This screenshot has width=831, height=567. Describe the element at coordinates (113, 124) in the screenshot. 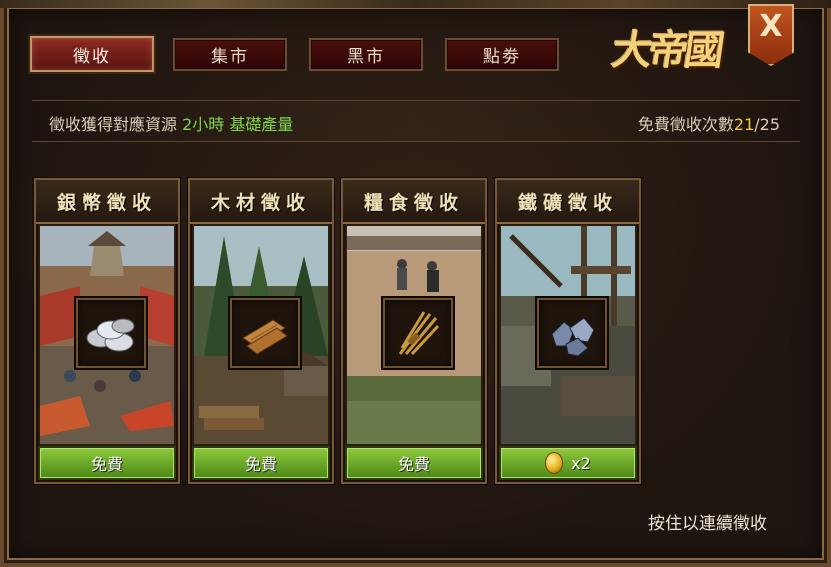

I see `description-prefix: 徵收獲得對應資源` at that location.